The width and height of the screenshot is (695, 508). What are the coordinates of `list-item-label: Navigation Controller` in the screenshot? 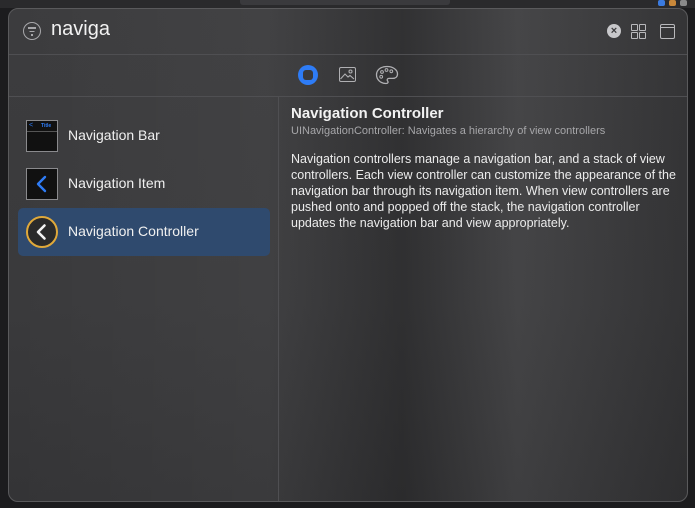 It's located at (133, 231).